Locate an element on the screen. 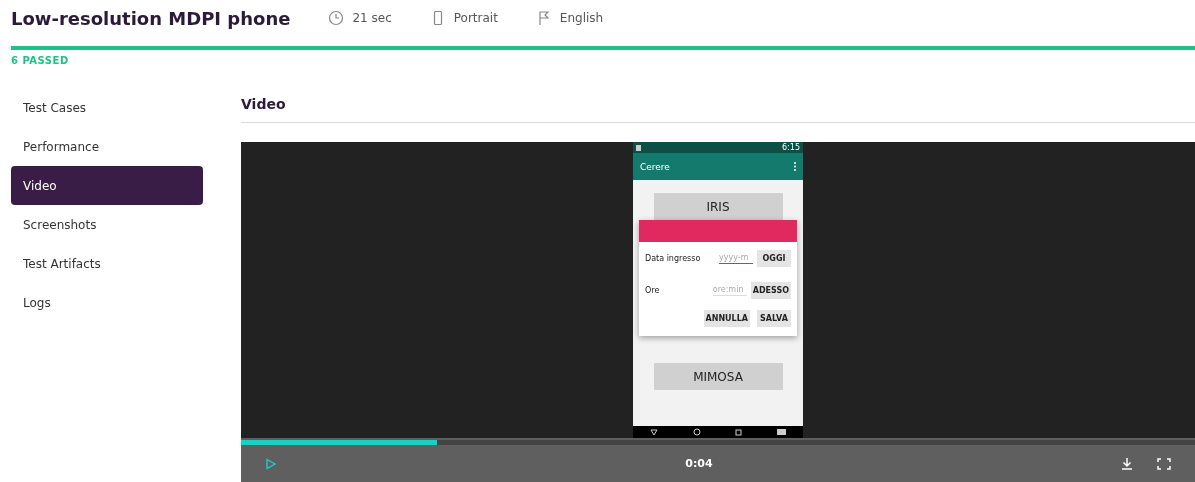 This screenshot has height=482, width=1195. sidebar-item: Test Artifacts is located at coordinates (107, 263).